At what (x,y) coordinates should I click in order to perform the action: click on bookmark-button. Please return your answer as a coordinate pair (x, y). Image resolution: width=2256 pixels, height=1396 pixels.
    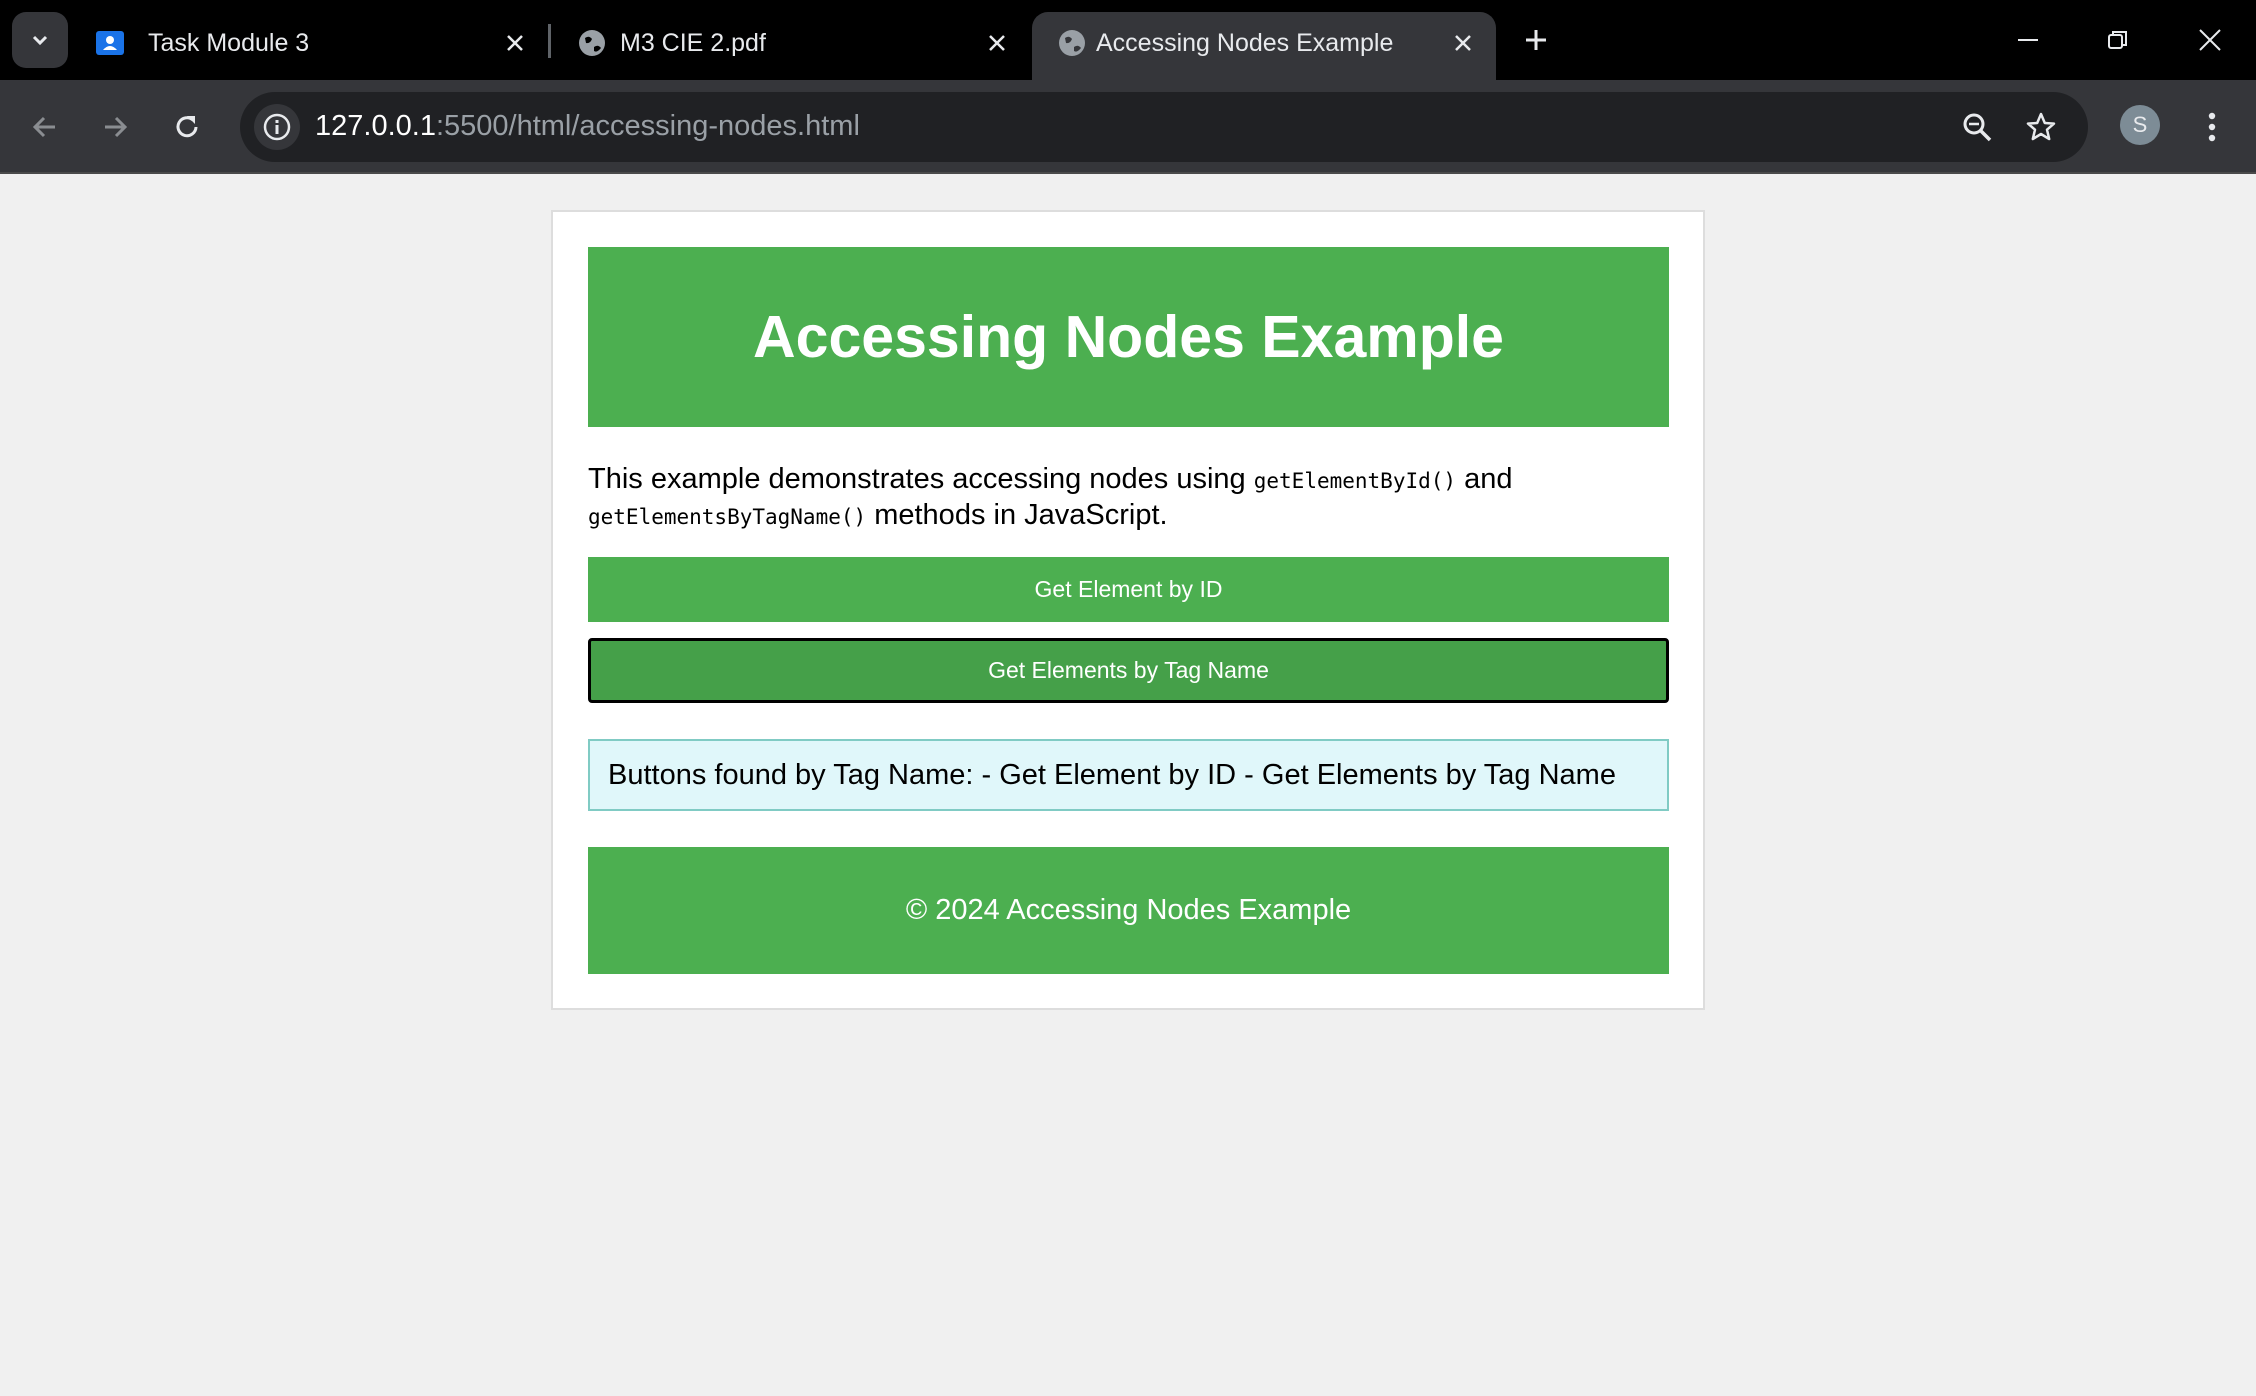
    Looking at the image, I should click on (2041, 127).